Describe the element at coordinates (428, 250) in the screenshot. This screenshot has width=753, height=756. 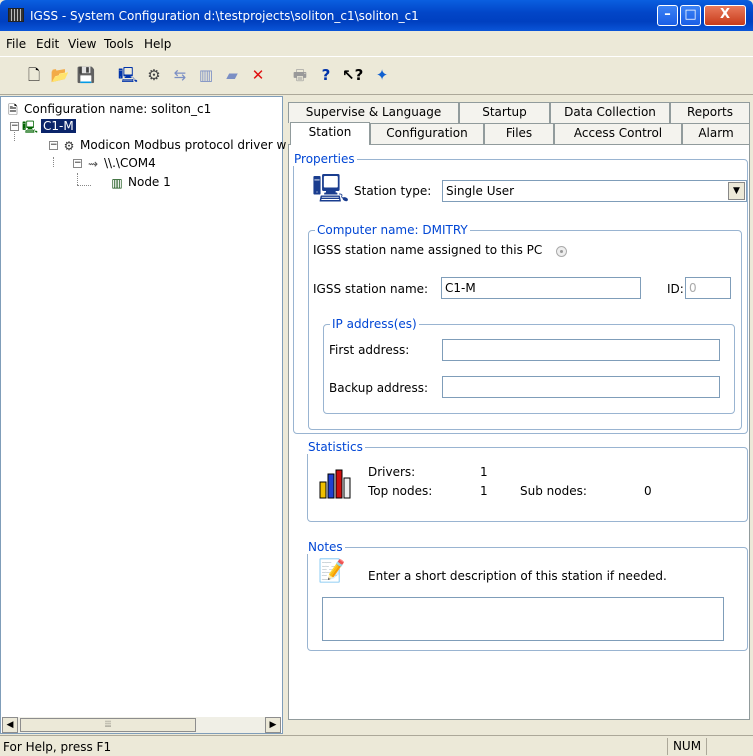
I see `assigned-station-label: IGSS station name assigned to this PC` at that location.